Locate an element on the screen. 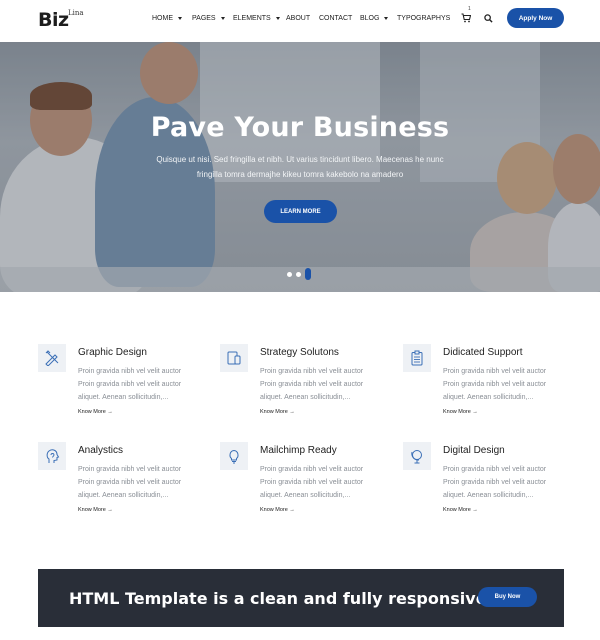 Image resolution: width=600 pixels, height=640 pixels. nav-item-label: HOME is located at coordinates (162, 18).